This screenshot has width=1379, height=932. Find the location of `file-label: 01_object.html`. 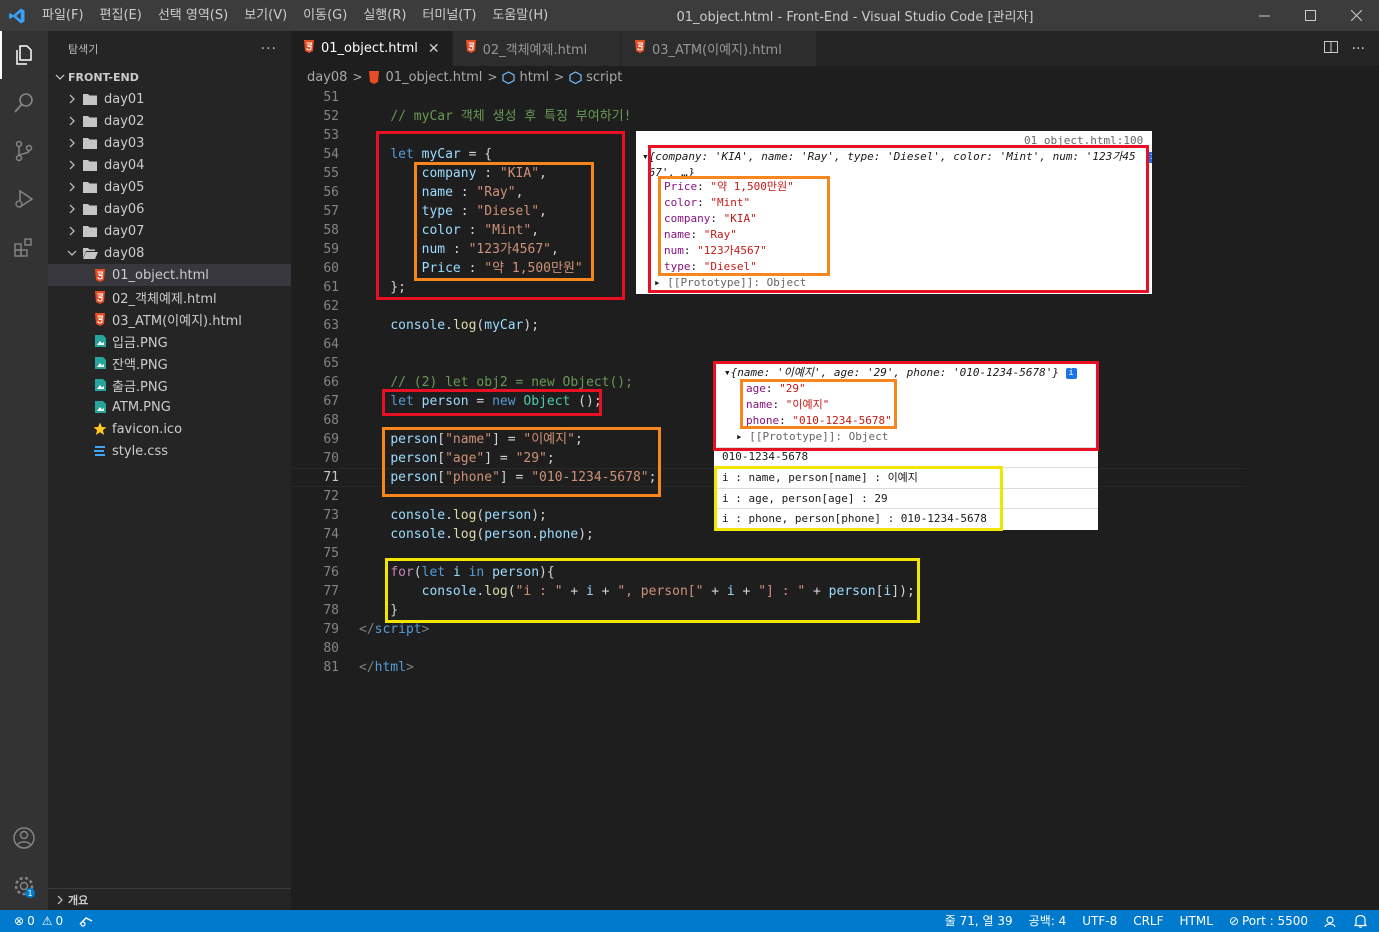

file-label: 01_object.html is located at coordinates (160, 275).